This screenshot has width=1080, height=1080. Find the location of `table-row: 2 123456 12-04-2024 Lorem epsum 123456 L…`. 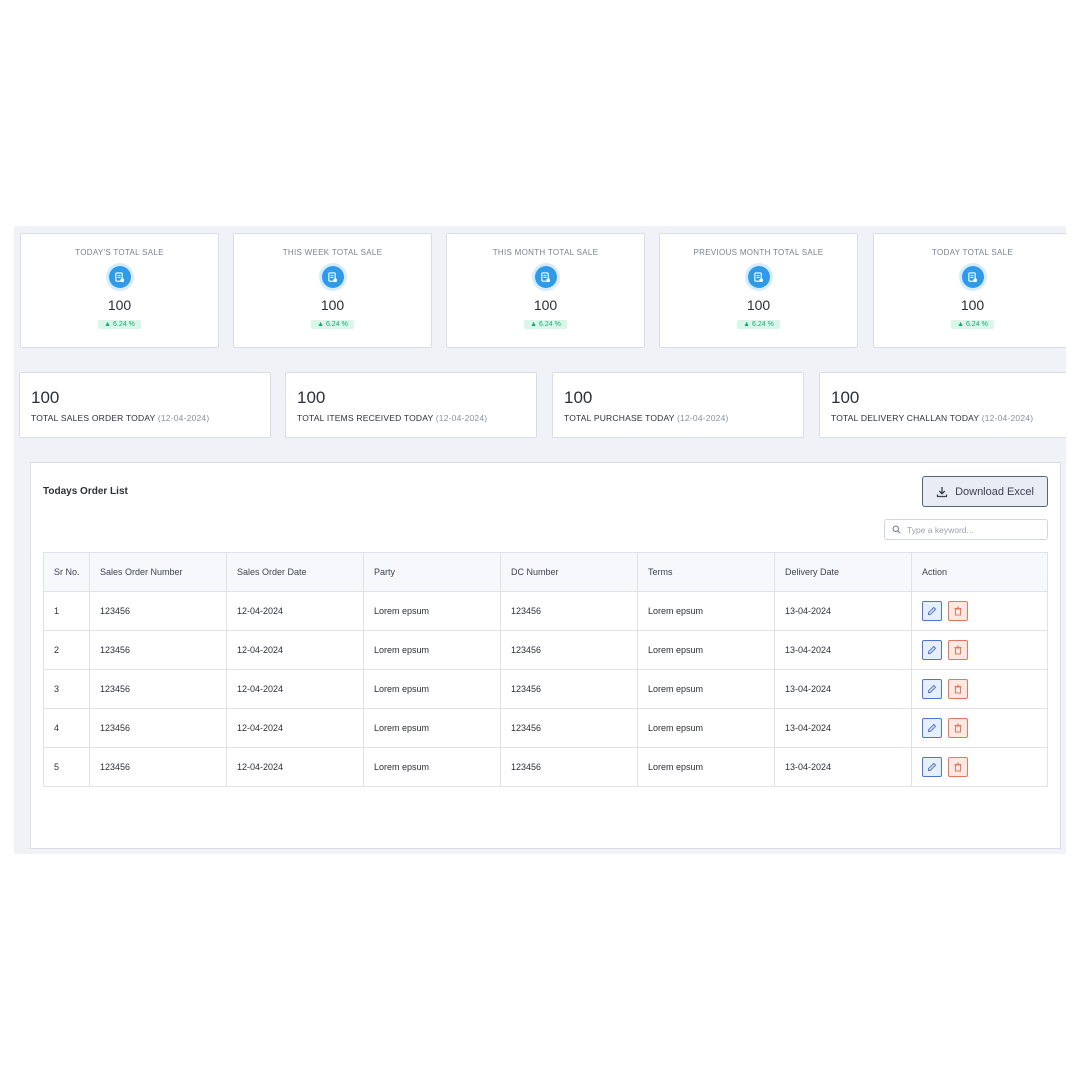

table-row: 2 123456 12-04-2024 Lorem epsum 123456 L… is located at coordinates (545, 650).